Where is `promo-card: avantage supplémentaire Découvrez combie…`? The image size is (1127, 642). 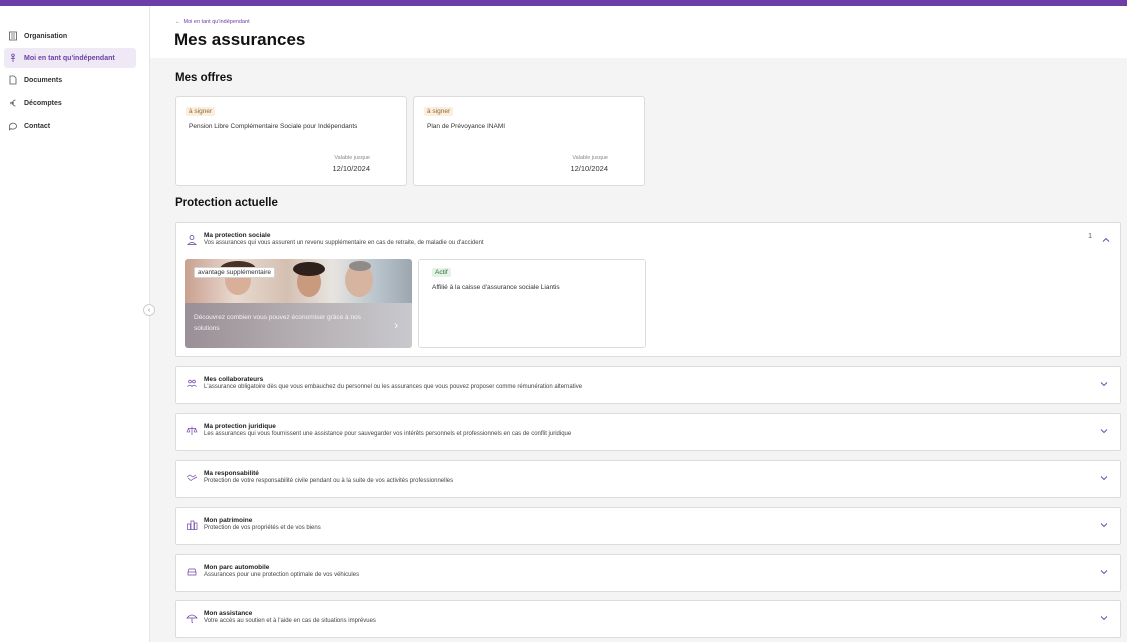
promo-card: avantage supplémentaire Découvrez combie… is located at coordinates (298, 303).